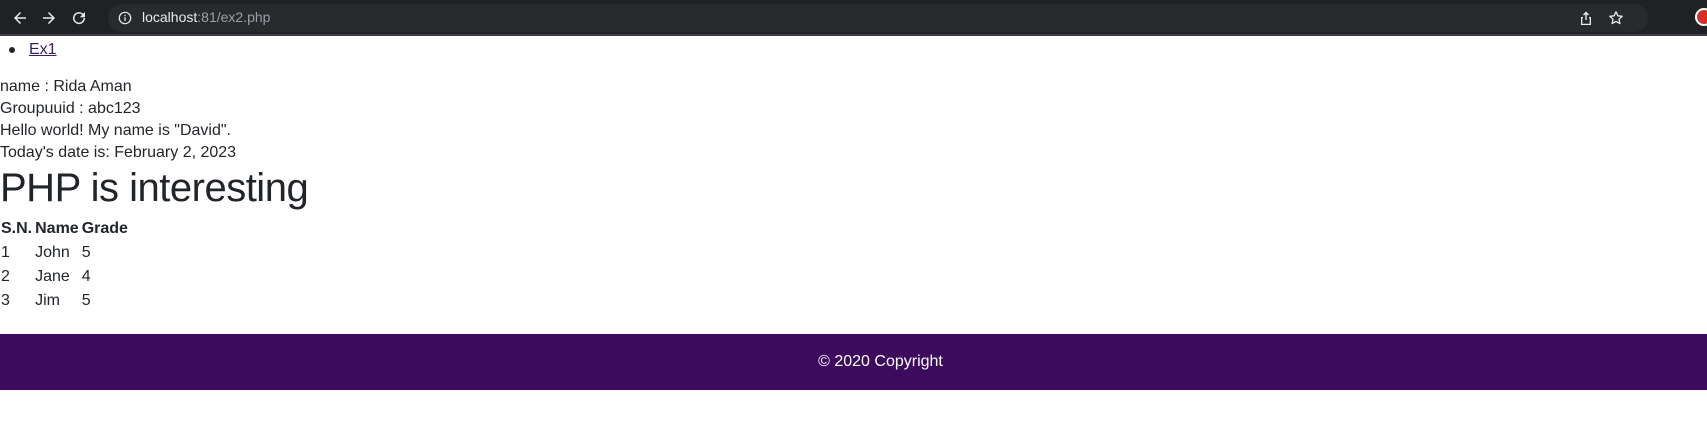 The width and height of the screenshot is (1707, 443). I want to click on star-icon, so click(1616, 18).